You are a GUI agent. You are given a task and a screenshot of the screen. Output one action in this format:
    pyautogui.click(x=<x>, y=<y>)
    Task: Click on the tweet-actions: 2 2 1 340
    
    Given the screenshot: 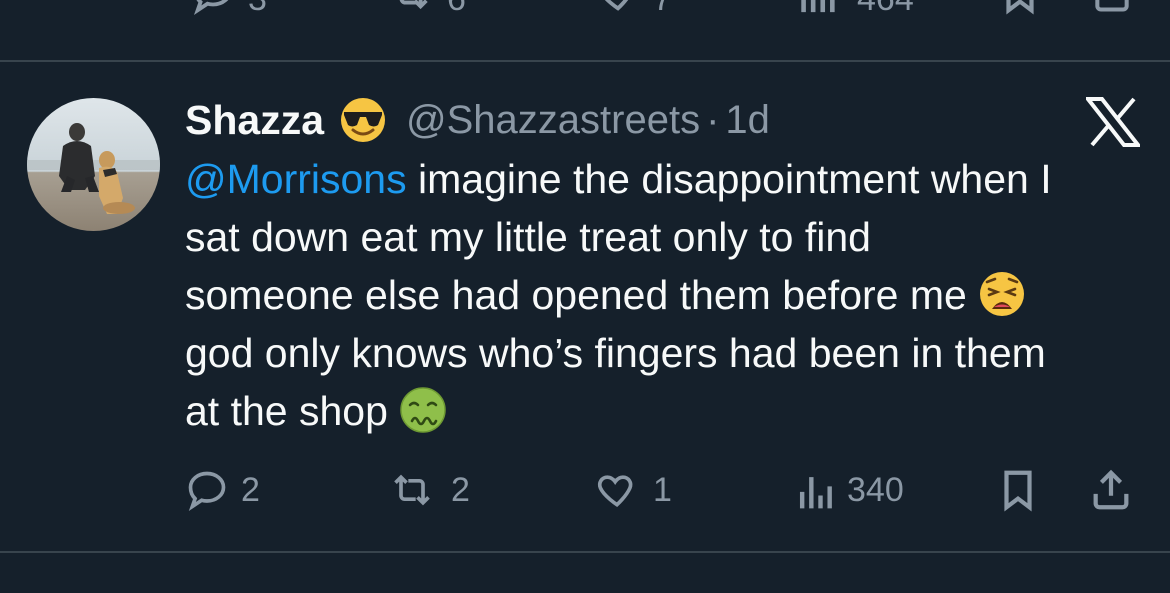 What is the action you would take?
    pyautogui.click(x=665, y=490)
    